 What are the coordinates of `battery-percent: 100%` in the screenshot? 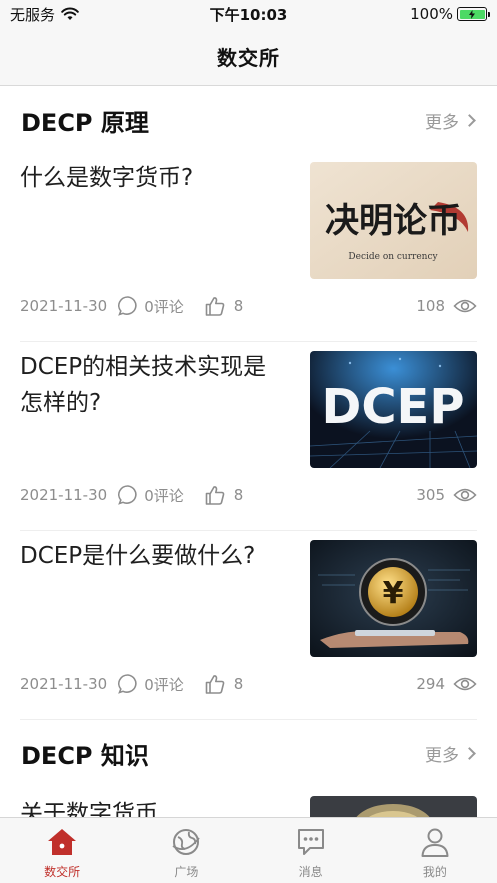 It's located at (431, 14).